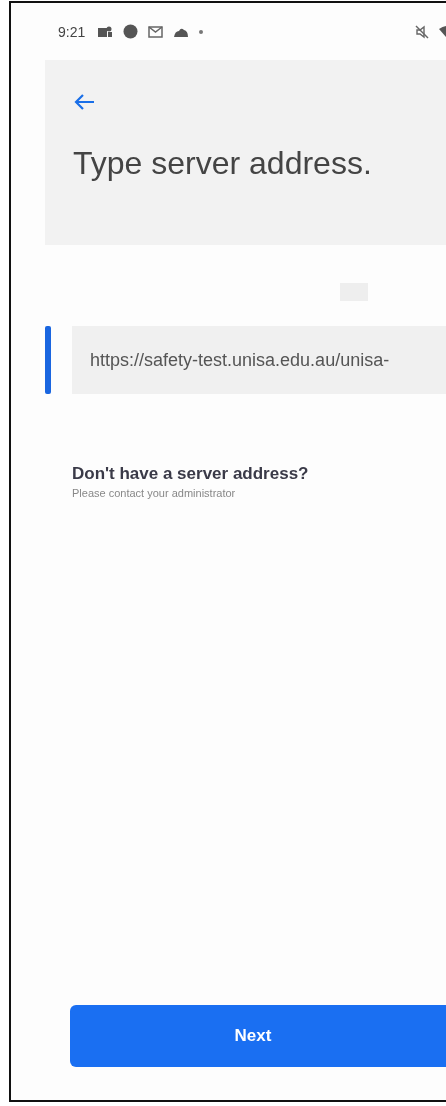  I want to click on page-title: Type server address., so click(223, 163).